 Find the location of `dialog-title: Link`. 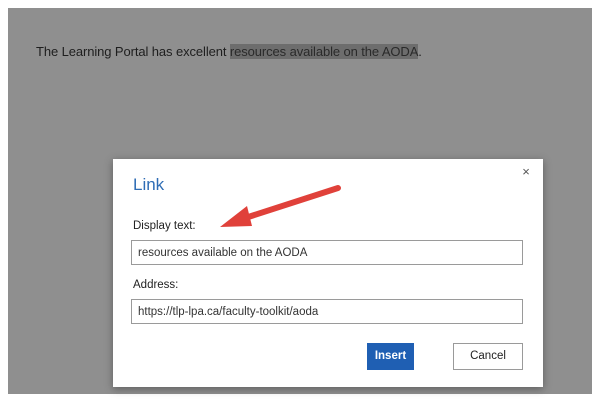

dialog-title: Link is located at coordinates (149, 184).